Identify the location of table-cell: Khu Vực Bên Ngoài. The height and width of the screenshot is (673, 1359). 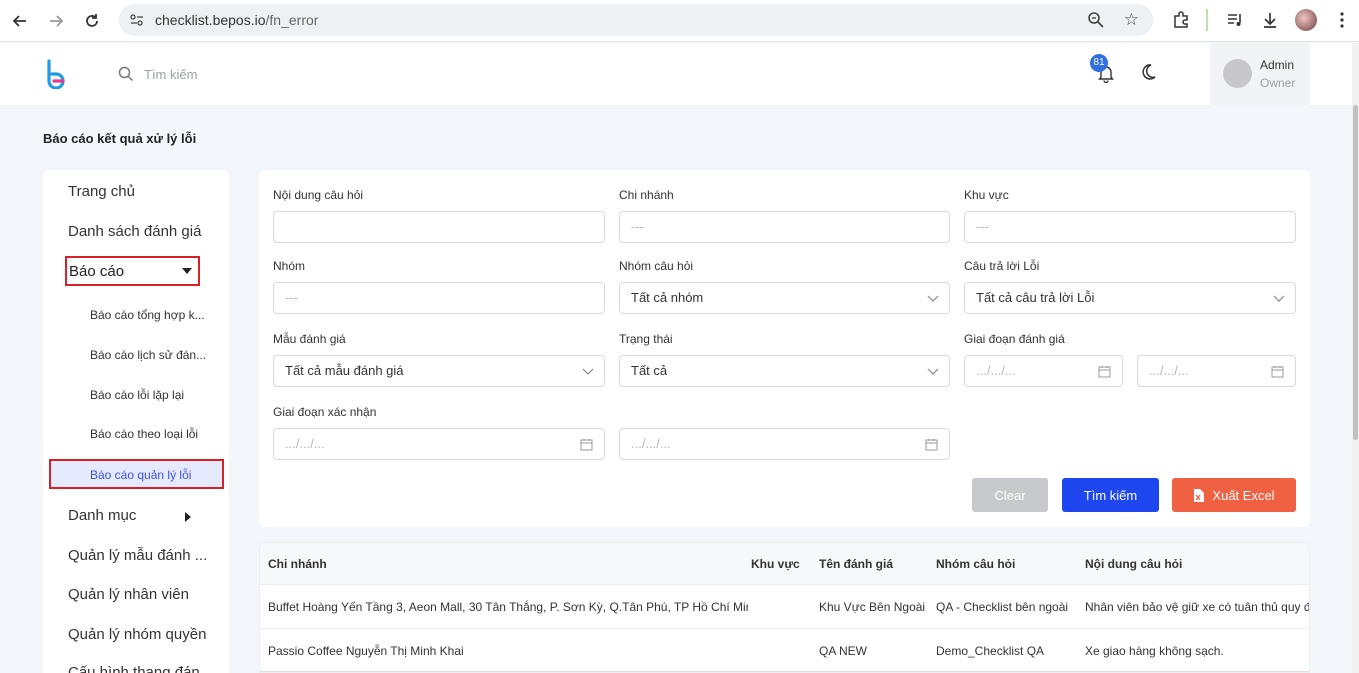
(872, 607).